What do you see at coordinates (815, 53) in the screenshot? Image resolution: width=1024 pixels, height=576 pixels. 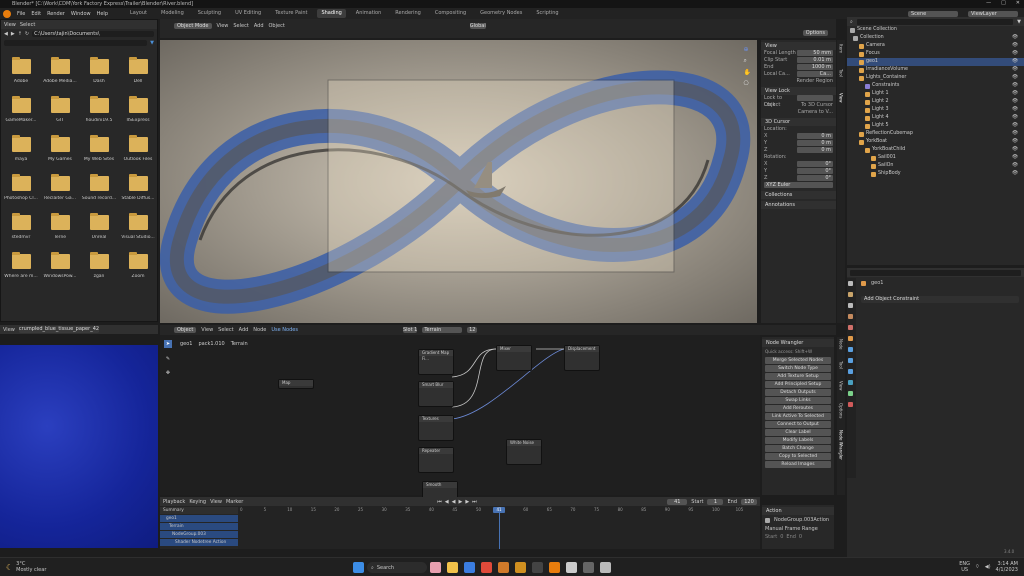 I see `focal-length-field: 50 mm` at bounding box center [815, 53].